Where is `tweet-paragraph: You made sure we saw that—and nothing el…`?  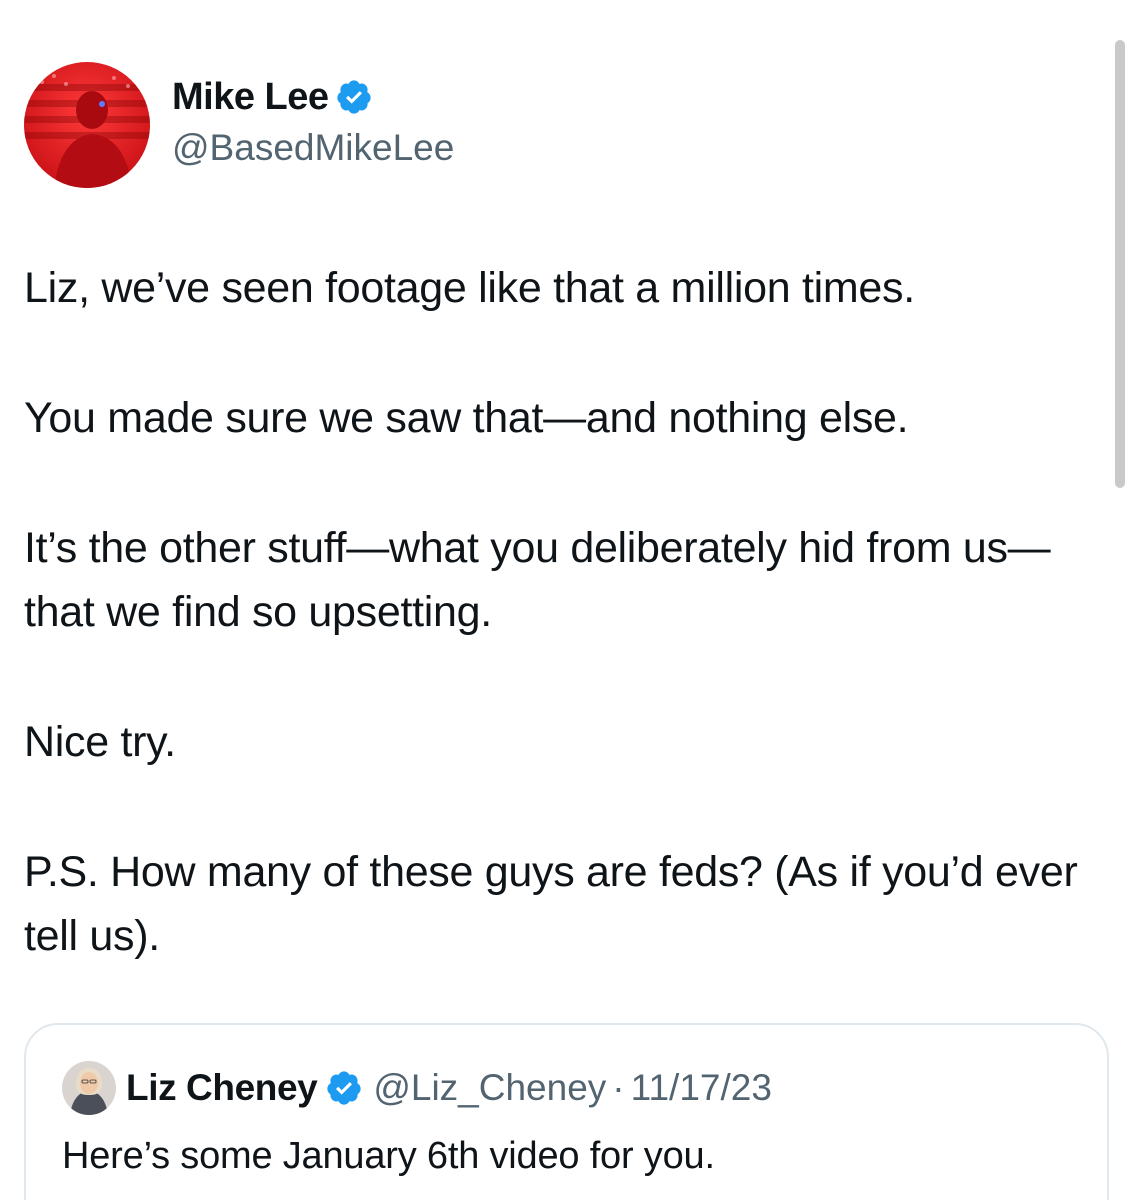
tweet-paragraph: You made sure we saw that—and nothing el… is located at coordinates (466, 418).